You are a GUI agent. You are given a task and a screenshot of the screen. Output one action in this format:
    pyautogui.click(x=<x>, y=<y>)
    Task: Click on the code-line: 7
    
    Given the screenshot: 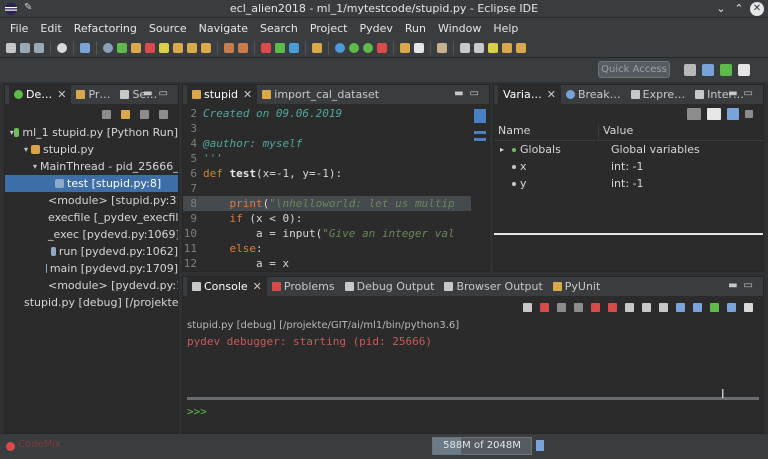 What is the action you would take?
    pyautogui.click(x=327, y=188)
    